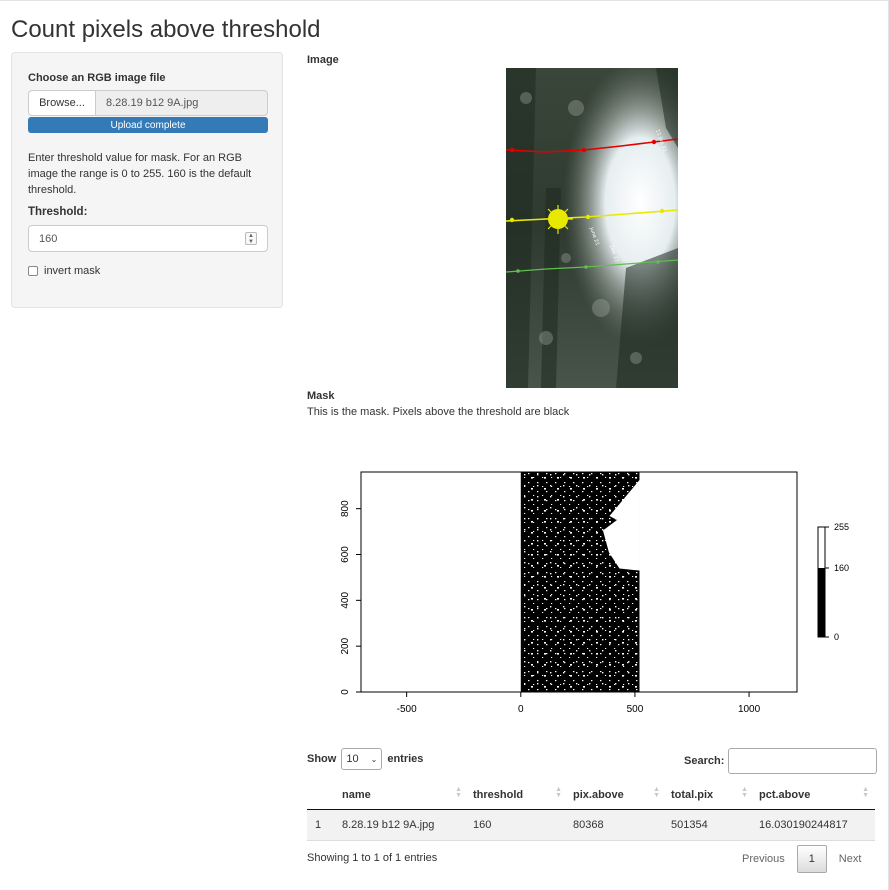  What do you see at coordinates (803, 825) in the screenshot?
I see `table-cell: 16.030190244817` at bounding box center [803, 825].